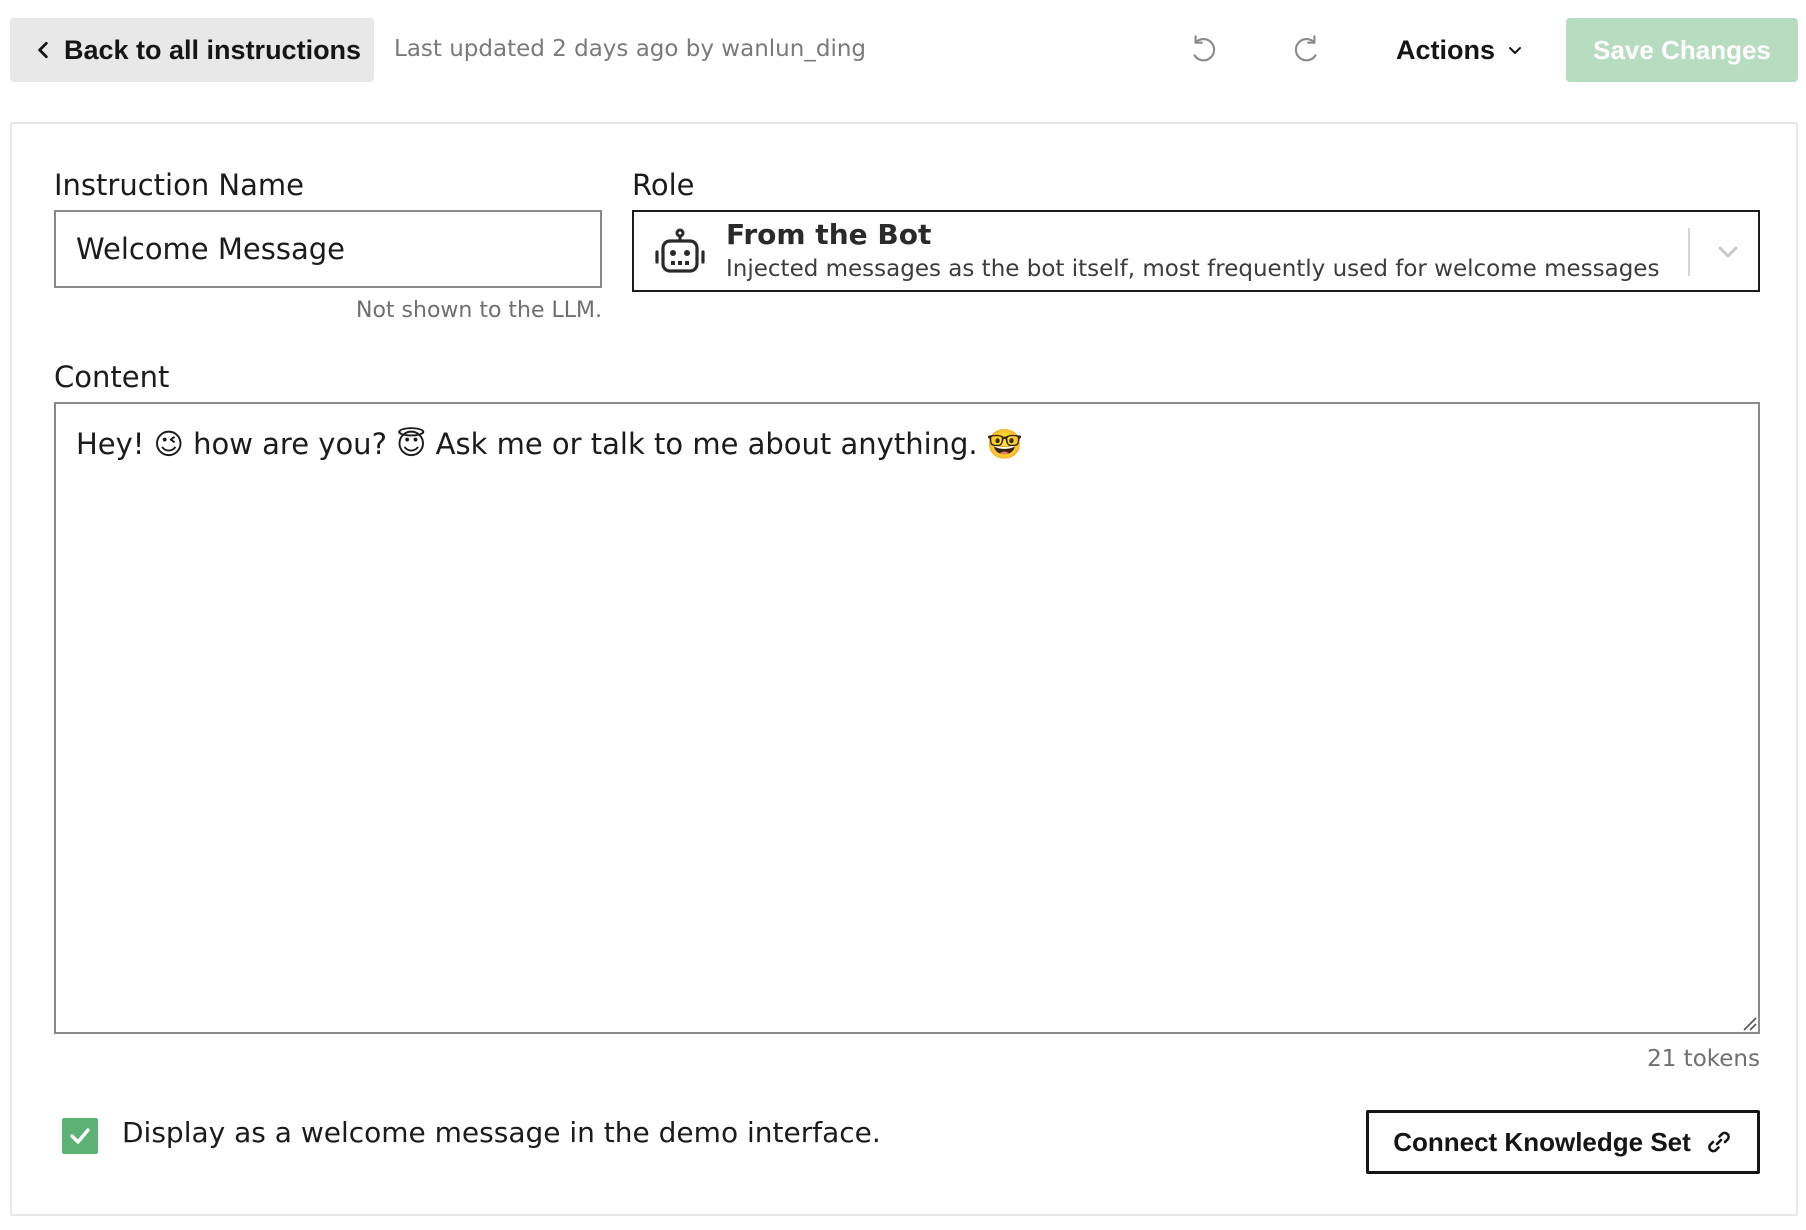 Image resolution: width=1806 pixels, height=1230 pixels. What do you see at coordinates (663, 185) in the screenshot?
I see `role-label: Role` at bounding box center [663, 185].